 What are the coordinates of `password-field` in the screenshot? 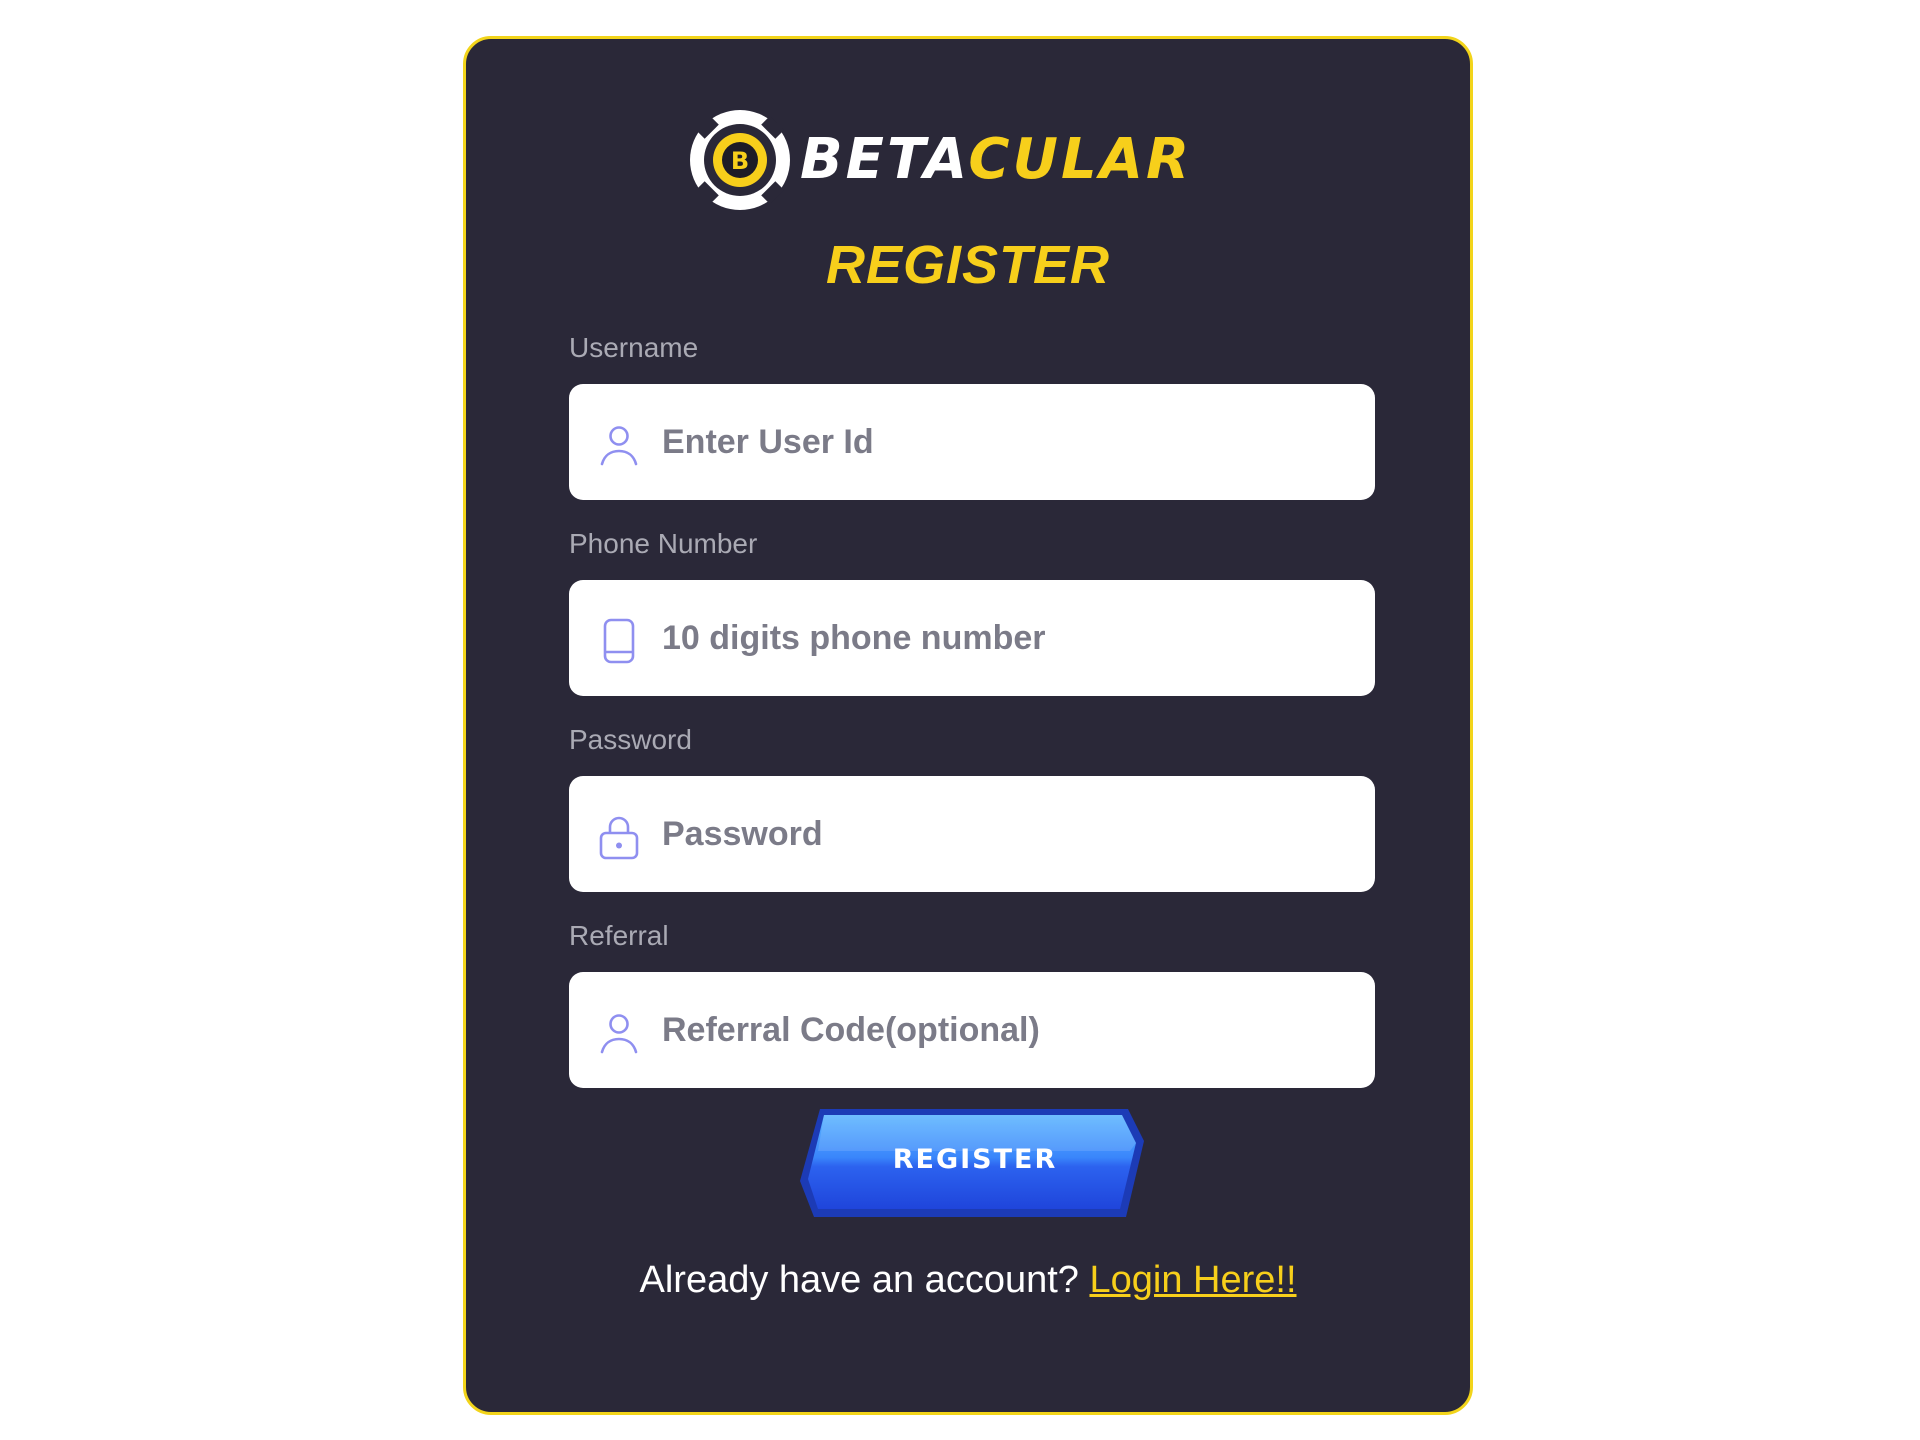 It's located at (972, 834).